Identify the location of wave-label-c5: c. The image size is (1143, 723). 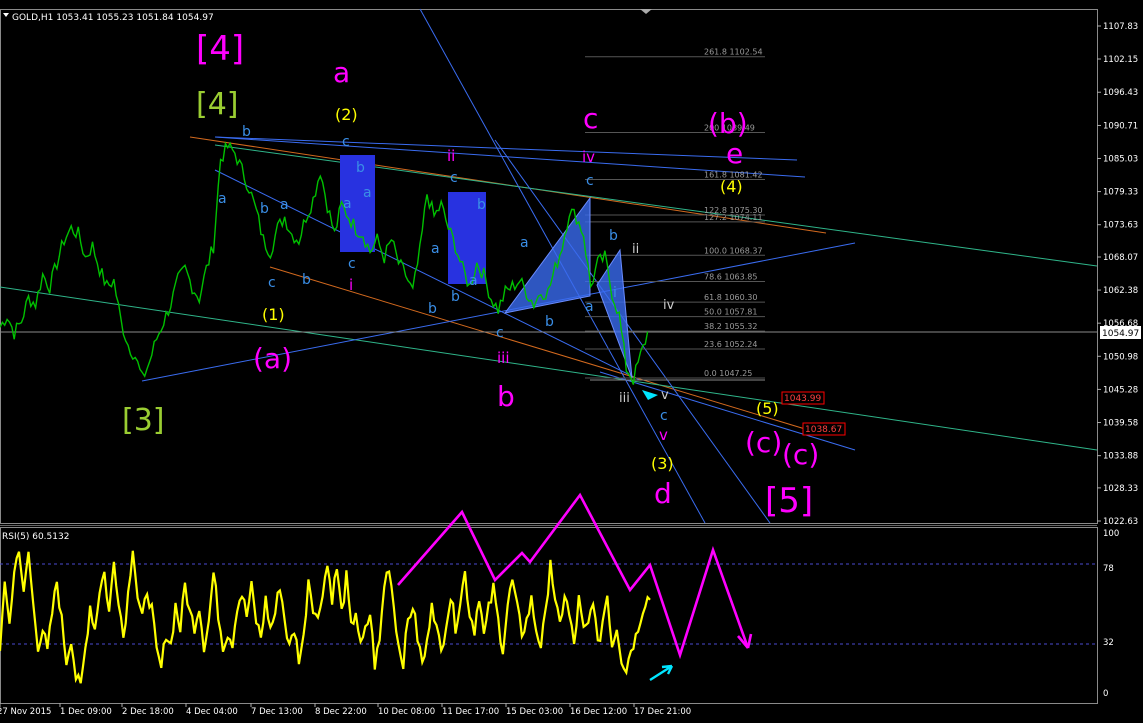
(500, 333).